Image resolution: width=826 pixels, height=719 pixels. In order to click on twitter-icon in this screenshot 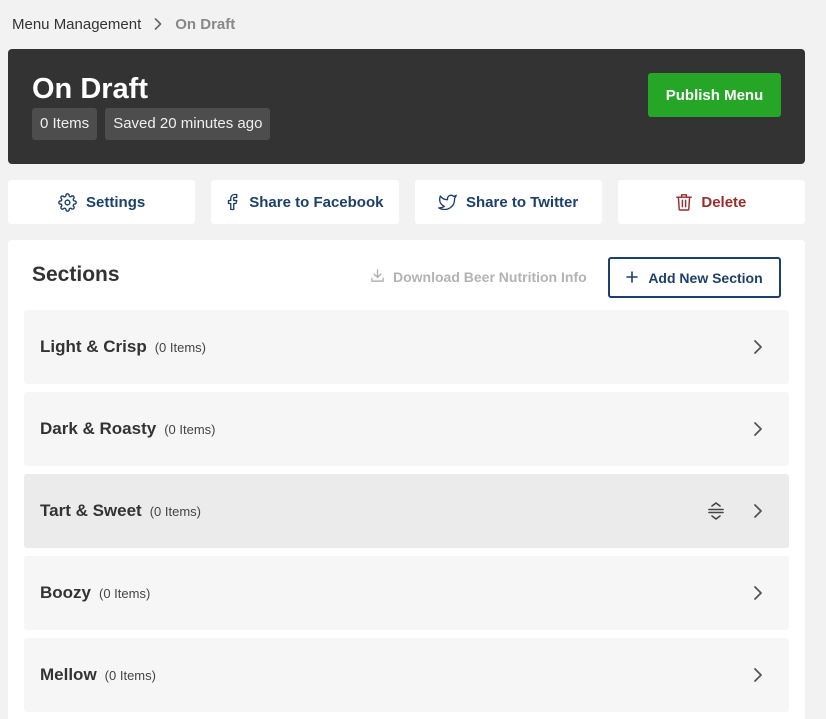, I will do `click(447, 202)`.